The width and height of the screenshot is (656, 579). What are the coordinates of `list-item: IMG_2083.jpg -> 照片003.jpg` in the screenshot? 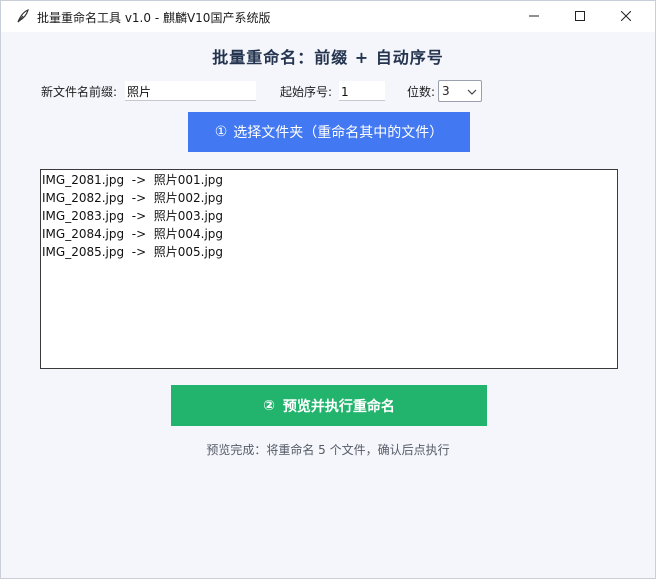 It's located at (329, 216).